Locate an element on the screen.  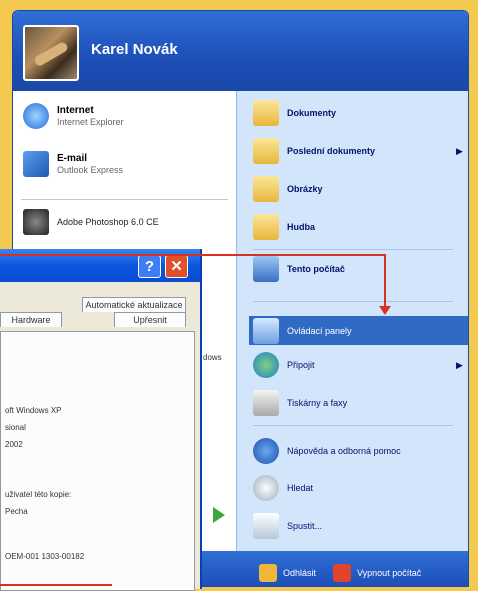
right-item-recent-documents: Poslední dokumenty is located at coordinates (314, 151).